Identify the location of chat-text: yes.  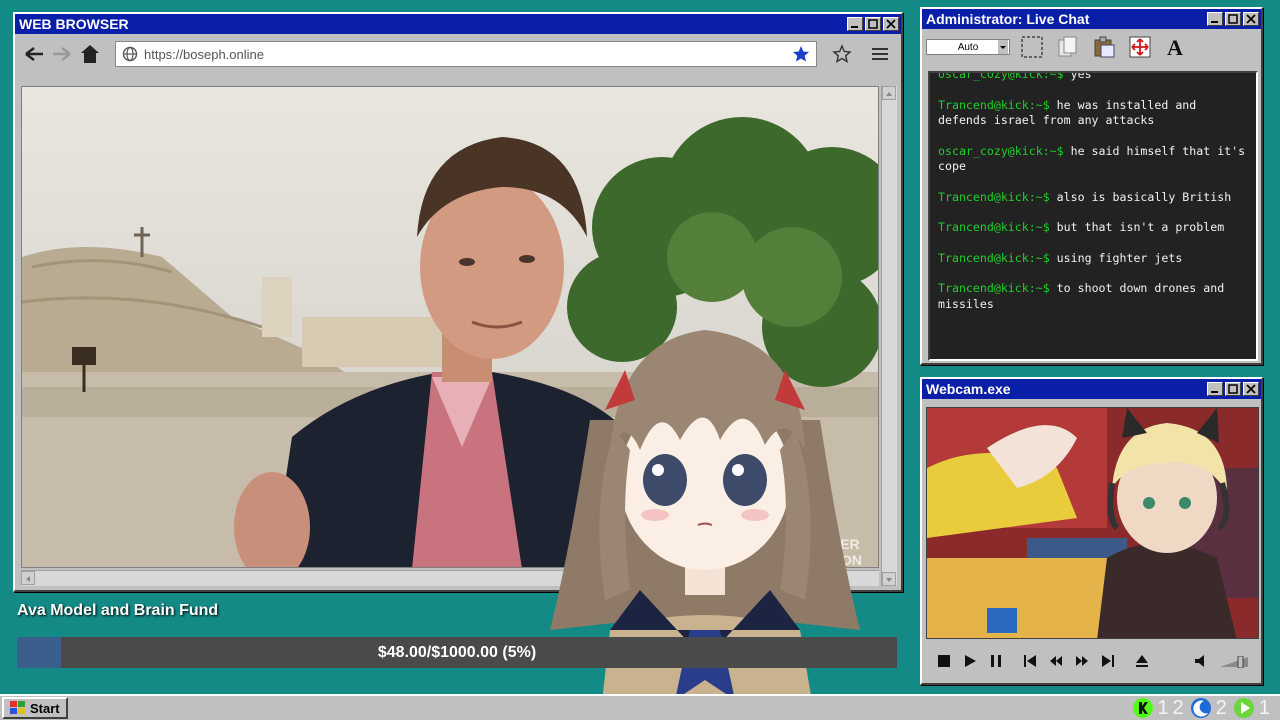
(1077, 76).